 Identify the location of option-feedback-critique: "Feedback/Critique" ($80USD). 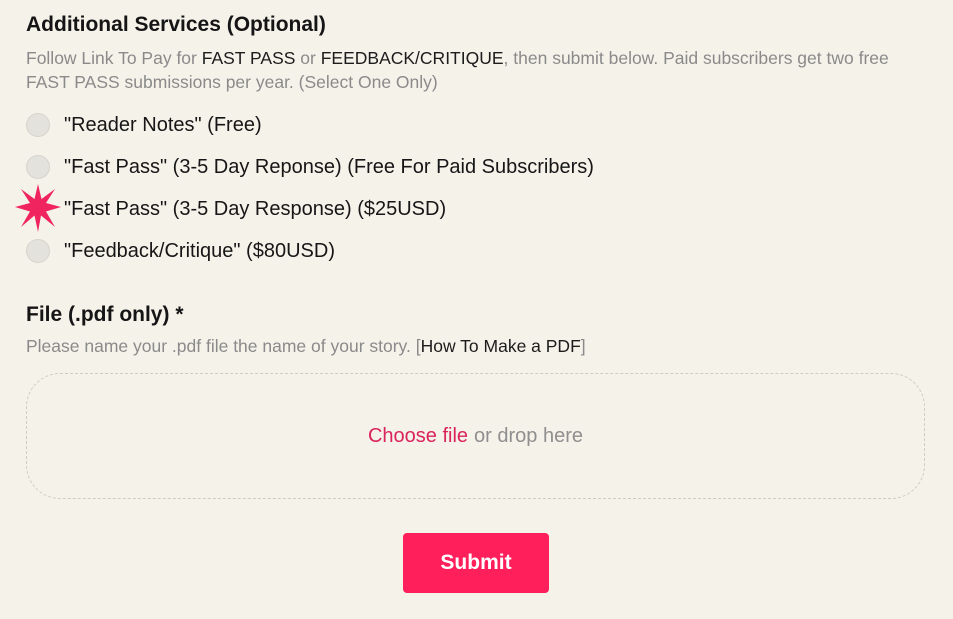
(475, 251).